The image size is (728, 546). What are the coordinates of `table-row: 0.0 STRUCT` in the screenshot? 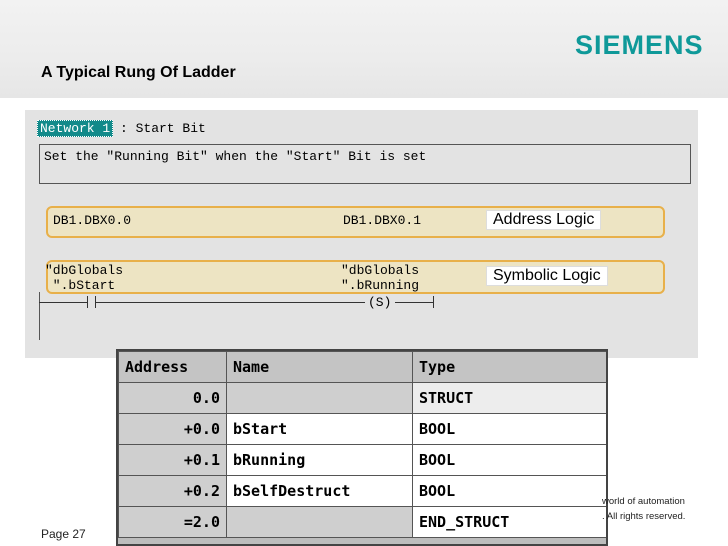 It's located at (362, 398).